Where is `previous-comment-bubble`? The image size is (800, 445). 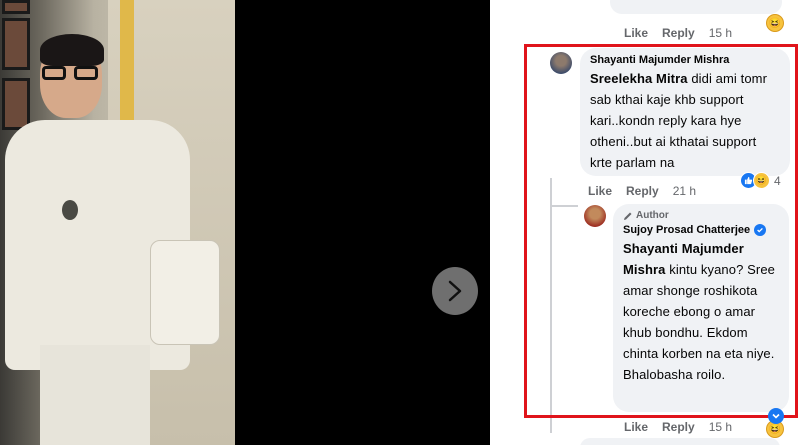 previous-comment-bubble is located at coordinates (696, 7).